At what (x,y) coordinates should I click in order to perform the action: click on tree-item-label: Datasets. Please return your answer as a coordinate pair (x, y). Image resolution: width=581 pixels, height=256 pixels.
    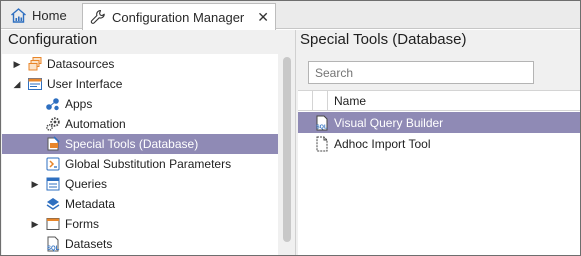
    Looking at the image, I should click on (89, 244).